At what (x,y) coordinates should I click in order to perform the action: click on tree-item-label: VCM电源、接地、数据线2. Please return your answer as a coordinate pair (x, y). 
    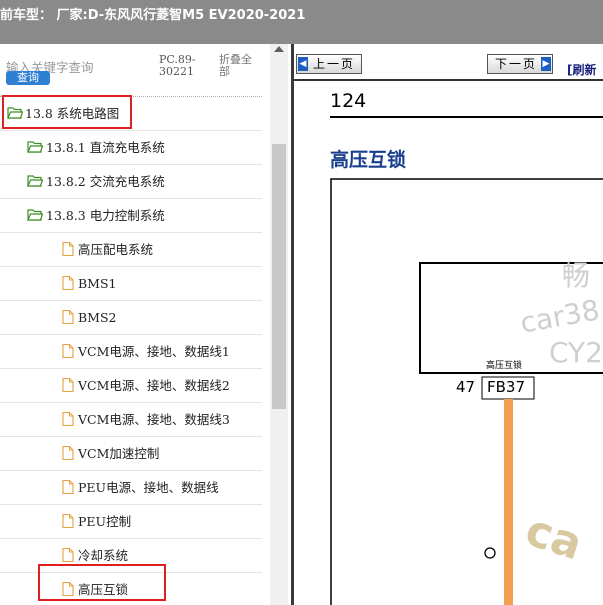
    Looking at the image, I should click on (154, 385).